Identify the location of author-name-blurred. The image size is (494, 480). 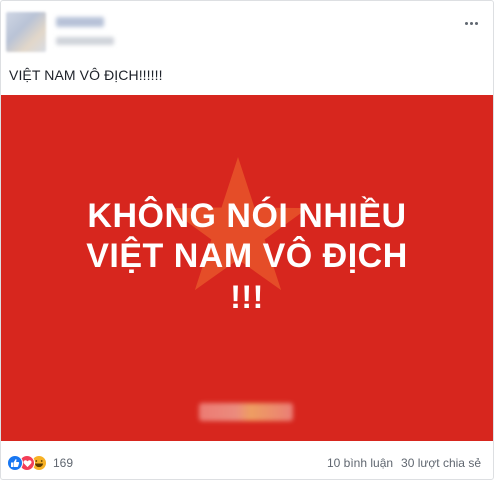
(80, 22).